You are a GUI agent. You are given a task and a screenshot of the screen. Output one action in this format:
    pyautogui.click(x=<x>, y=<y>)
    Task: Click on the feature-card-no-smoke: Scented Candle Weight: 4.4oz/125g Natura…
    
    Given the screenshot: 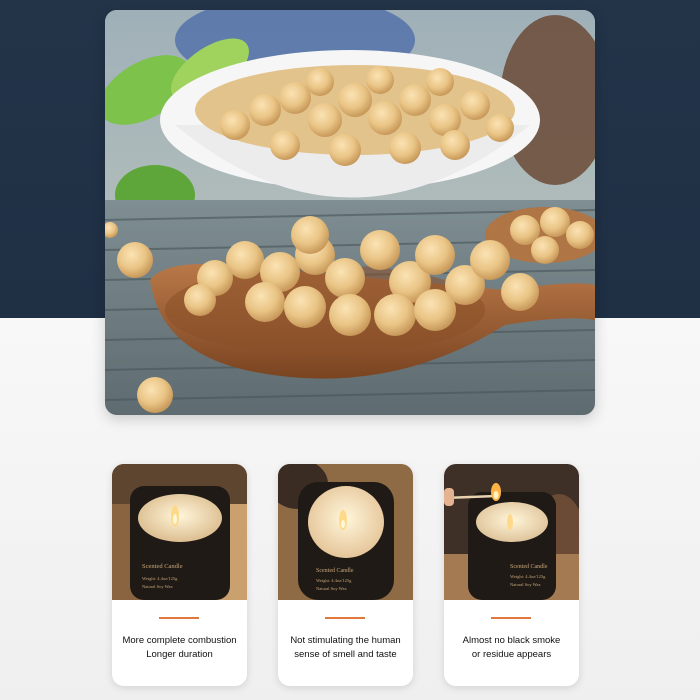 What is the action you would take?
    pyautogui.click(x=511, y=575)
    